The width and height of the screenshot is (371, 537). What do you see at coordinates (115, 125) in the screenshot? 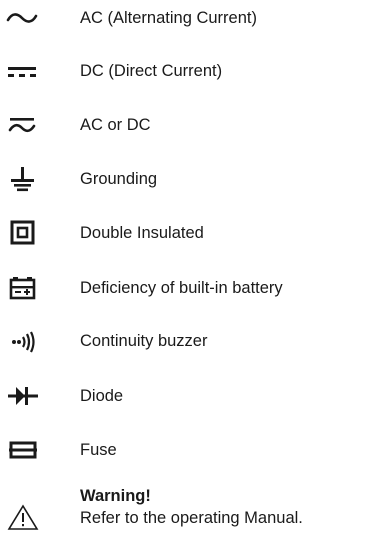
I see `legend-label: AC or DC` at bounding box center [115, 125].